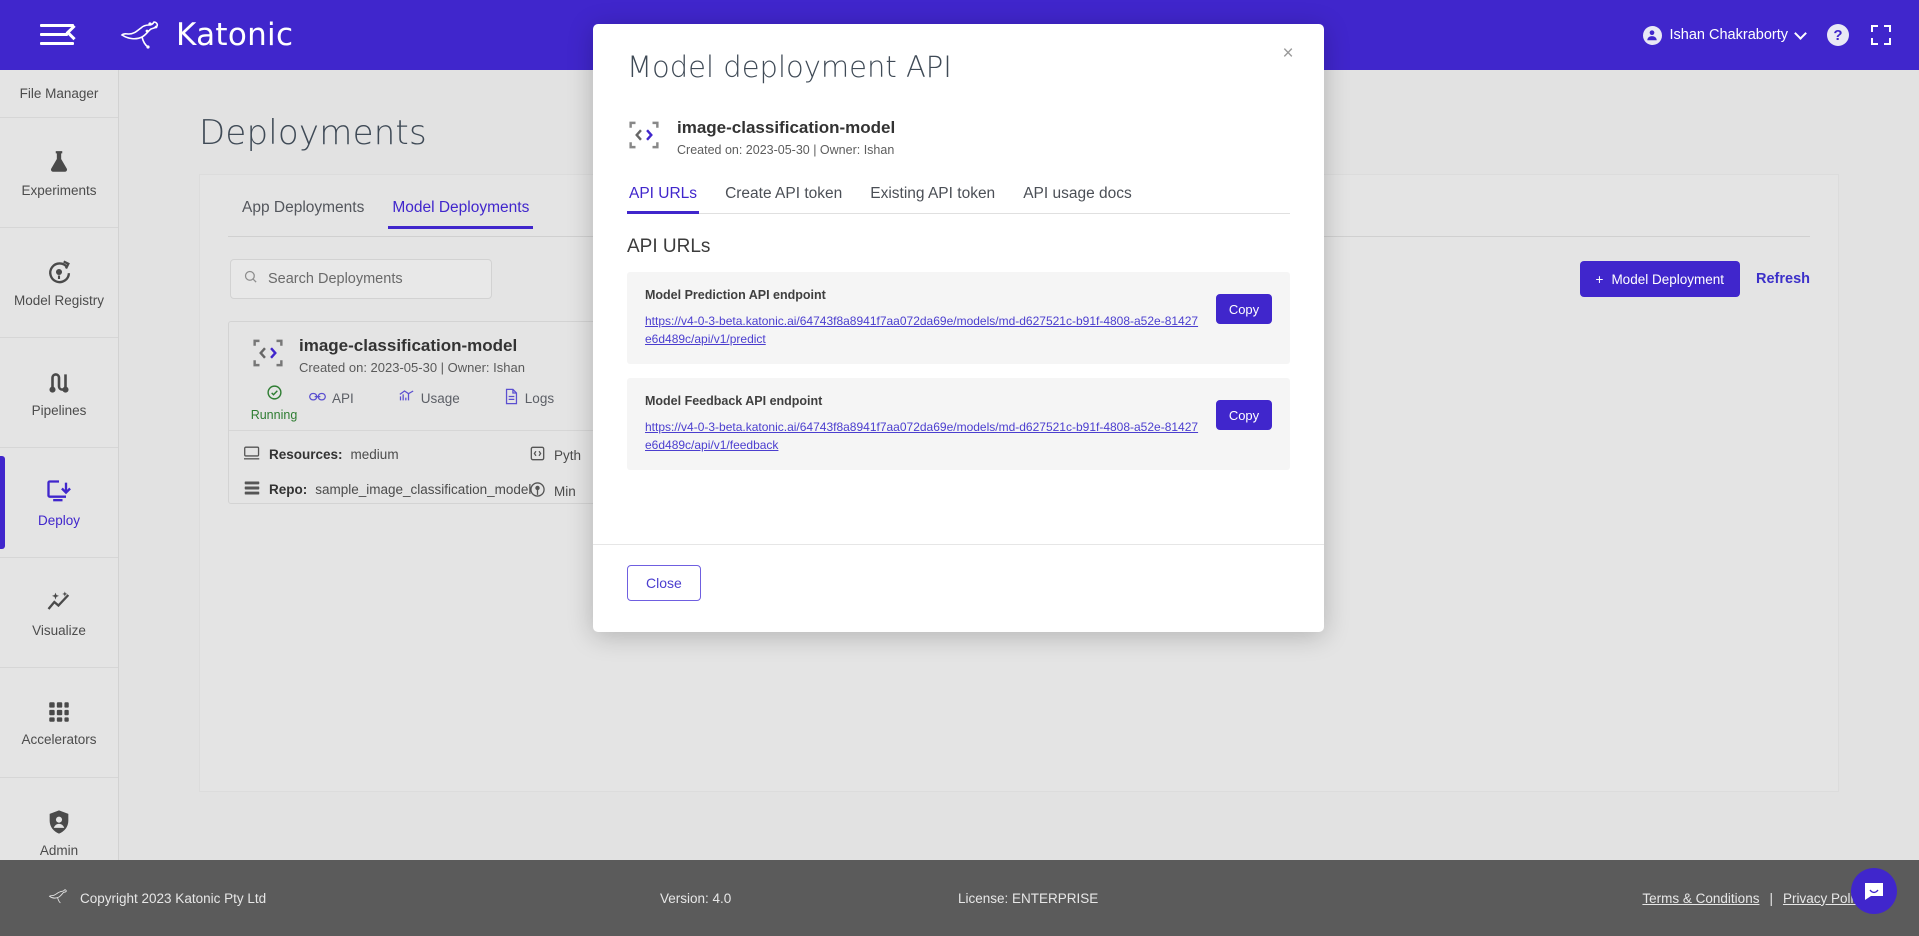 The height and width of the screenshot is (936, 1919). I want to click on modal-model-meta: Created on: 2023-05-30 | Owner: Ishan, so click(786, 150).